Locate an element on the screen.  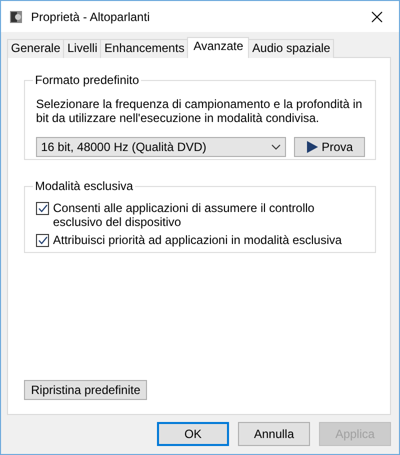
format-dropdown: 16 bit, 48000 Hz (Qualità DVD) is located at coordinates (161, 147).